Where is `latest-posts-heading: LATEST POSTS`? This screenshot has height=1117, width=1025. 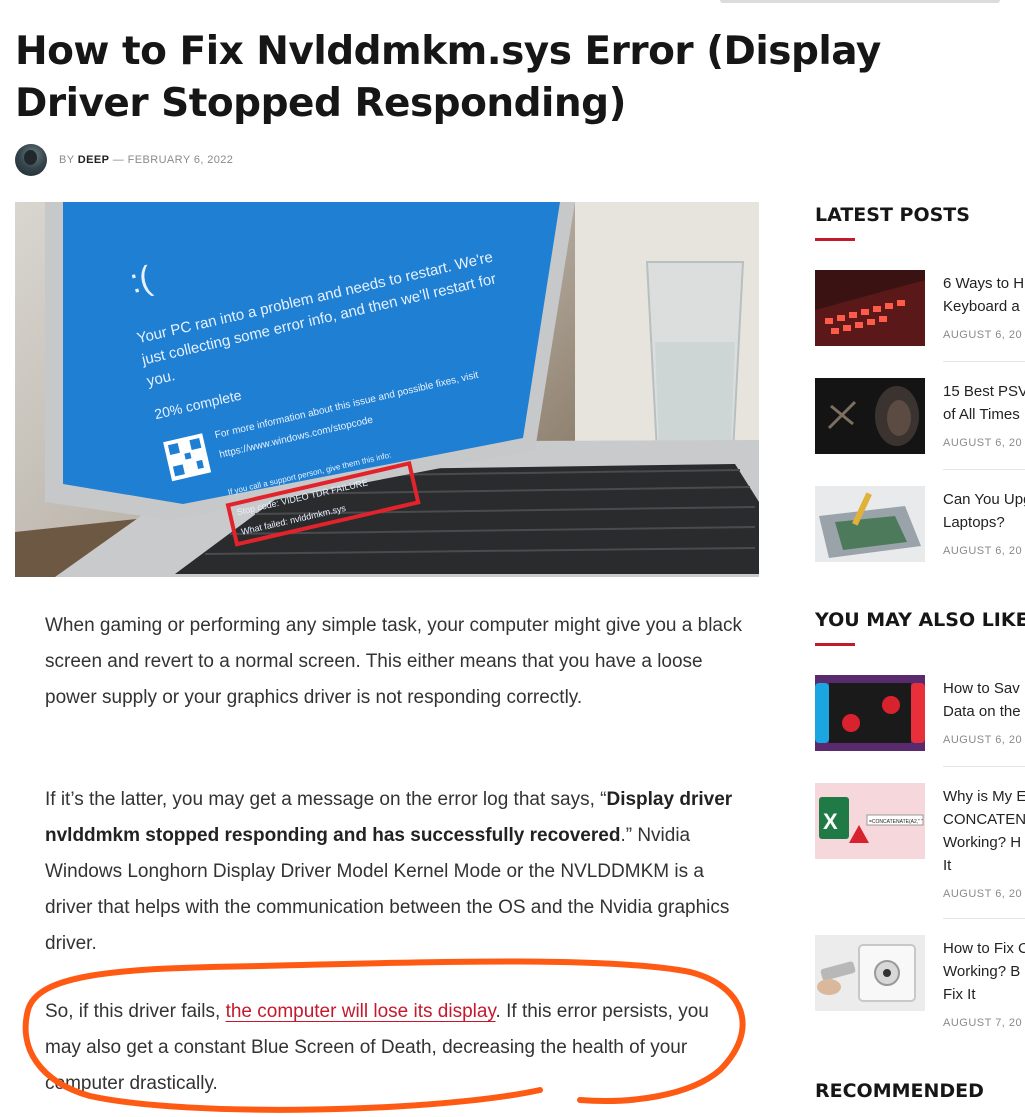
latest-posts-heading: LATEST POSTS is located at coordinates (892, 215).